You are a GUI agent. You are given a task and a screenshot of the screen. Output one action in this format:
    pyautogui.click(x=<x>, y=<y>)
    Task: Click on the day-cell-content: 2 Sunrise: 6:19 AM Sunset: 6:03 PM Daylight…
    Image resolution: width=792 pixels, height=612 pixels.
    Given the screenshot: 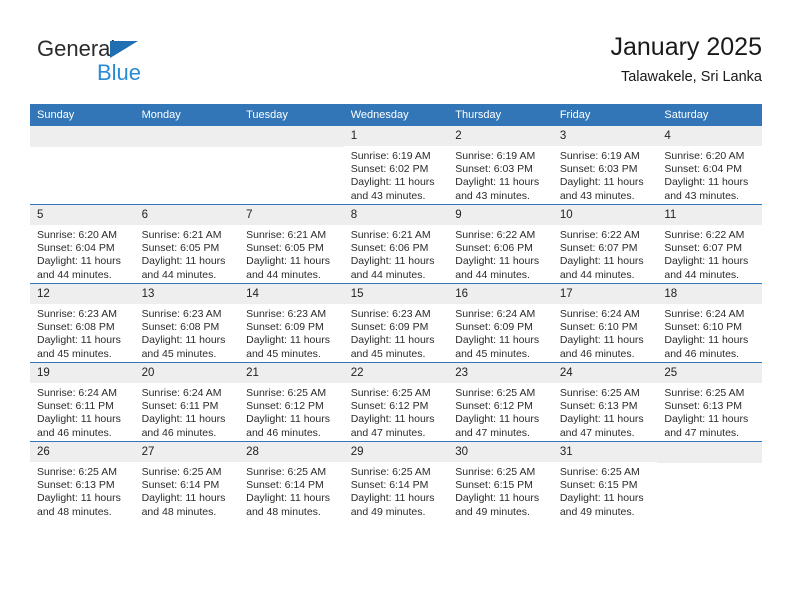 What is the action you would take?
    pyautogui.click(x=500, y=165)
    